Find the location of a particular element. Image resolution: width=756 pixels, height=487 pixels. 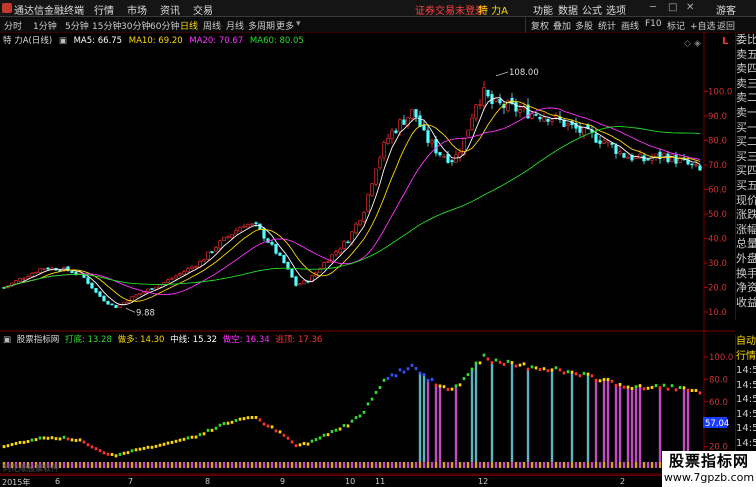

collapse-icon: ▣ is located at coordinates (63, 41).